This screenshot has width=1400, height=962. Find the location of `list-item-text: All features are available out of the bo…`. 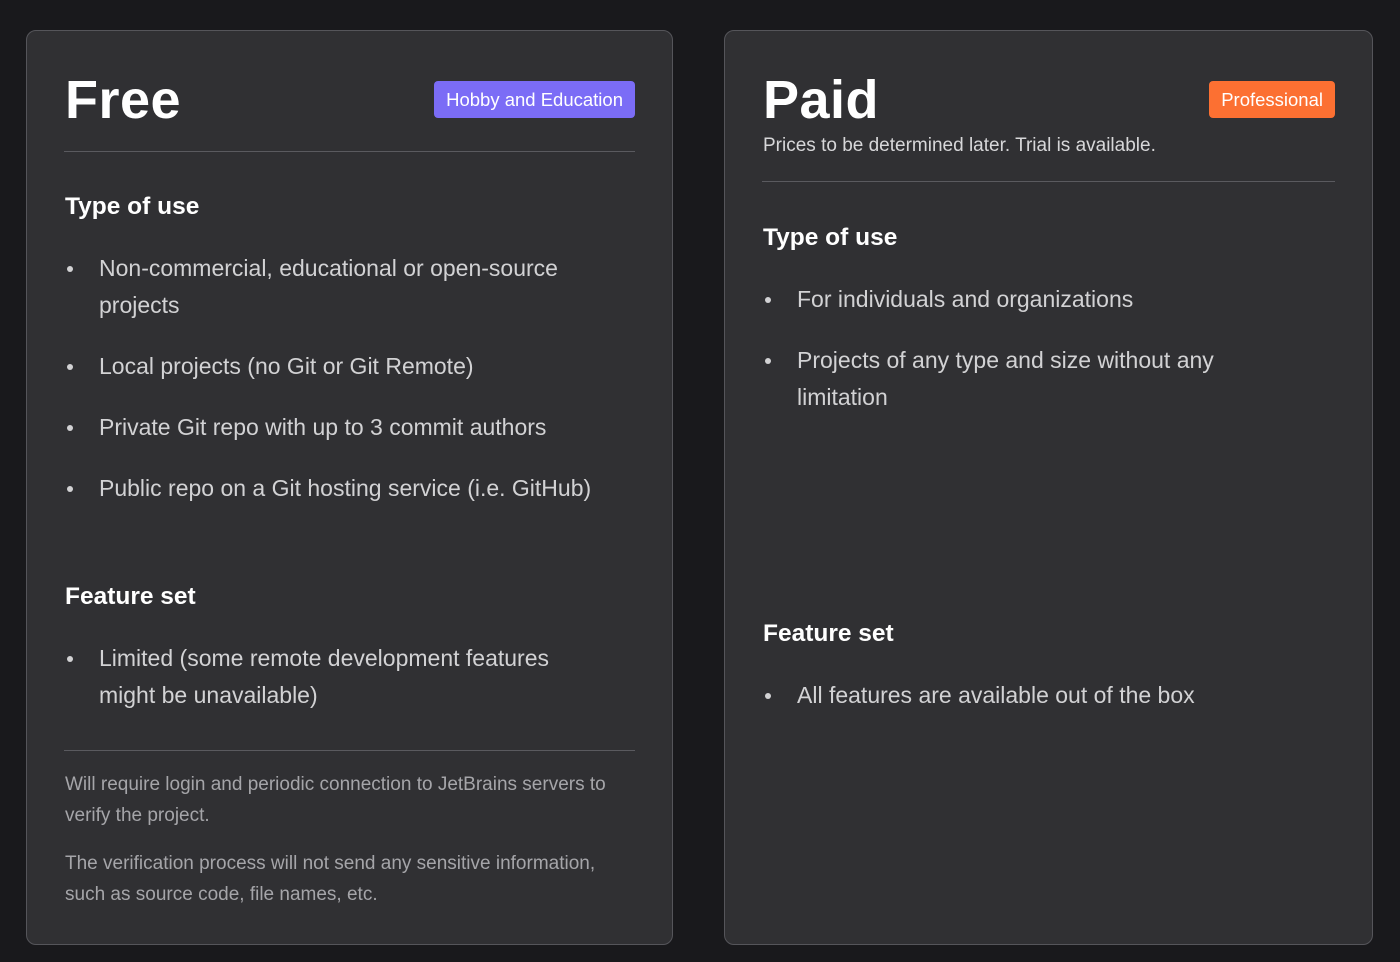

list-item-text: All features are available out of the bo… is located at coordinates (996, 695).